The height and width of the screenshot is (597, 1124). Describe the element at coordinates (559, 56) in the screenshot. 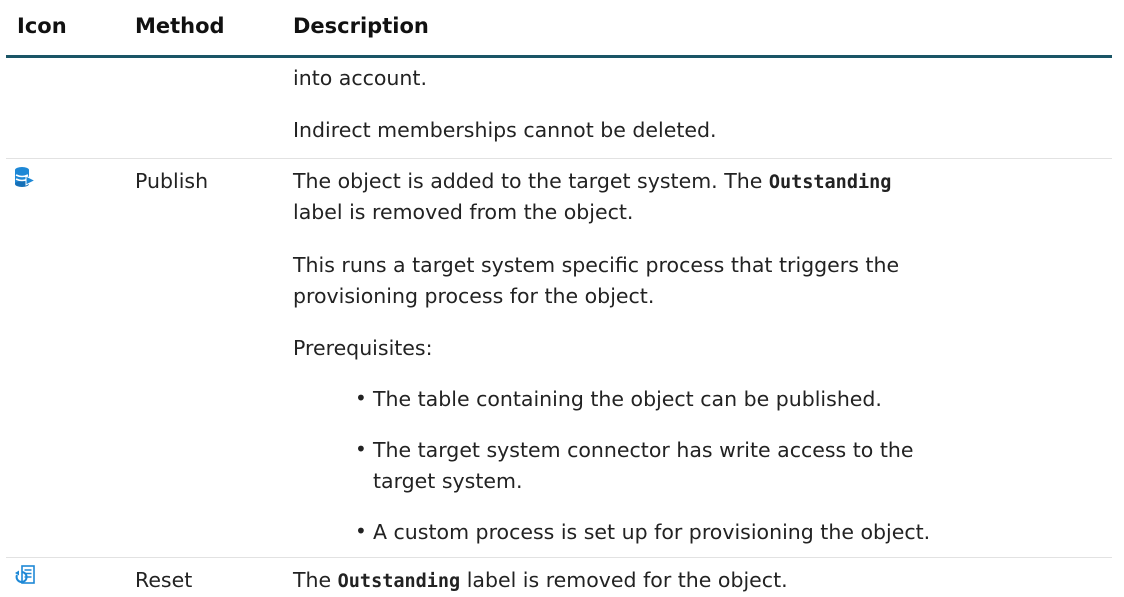

I see `header-rule` at that location.